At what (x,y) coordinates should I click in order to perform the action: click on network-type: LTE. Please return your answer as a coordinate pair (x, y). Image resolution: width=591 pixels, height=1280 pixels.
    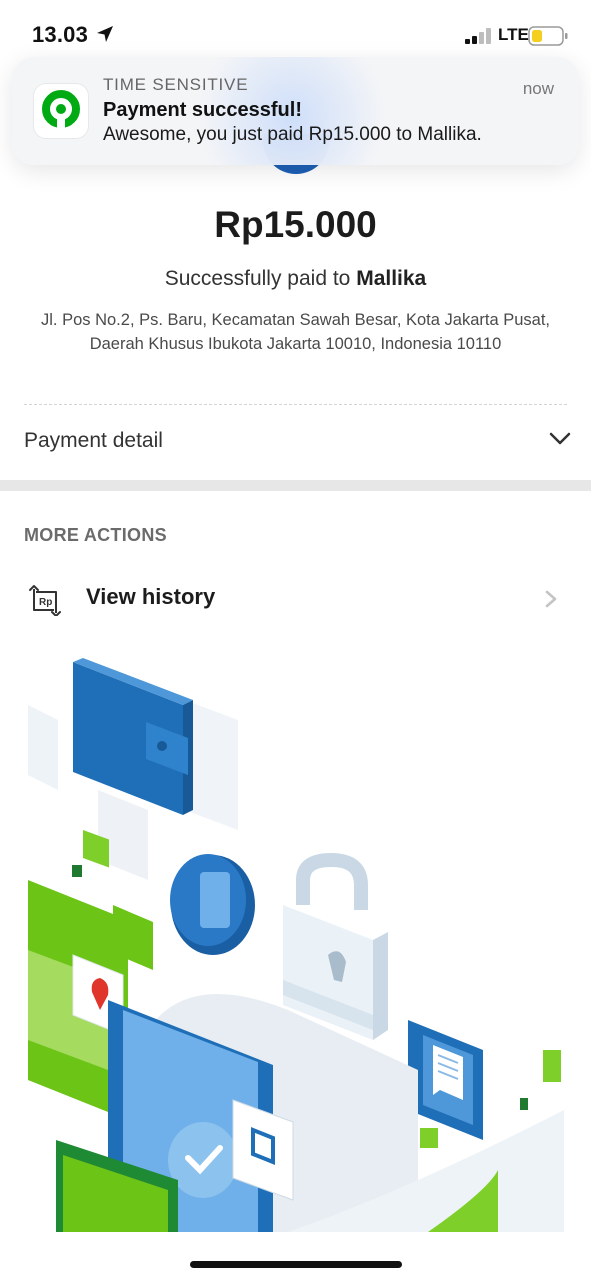
    Looking at the image, I should click on (513, 34).